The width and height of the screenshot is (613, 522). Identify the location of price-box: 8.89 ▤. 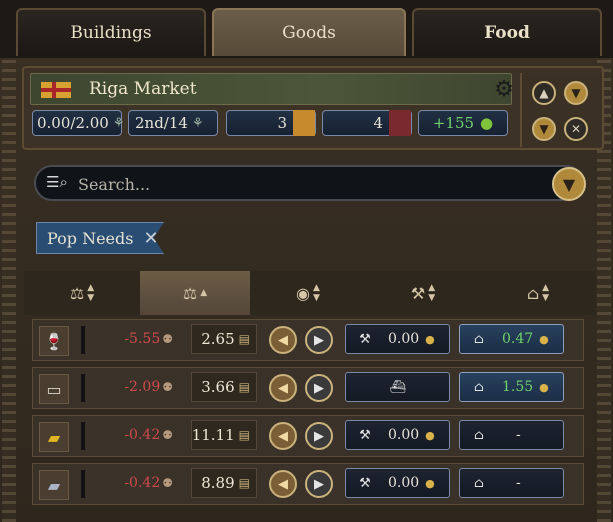
(224, 483).